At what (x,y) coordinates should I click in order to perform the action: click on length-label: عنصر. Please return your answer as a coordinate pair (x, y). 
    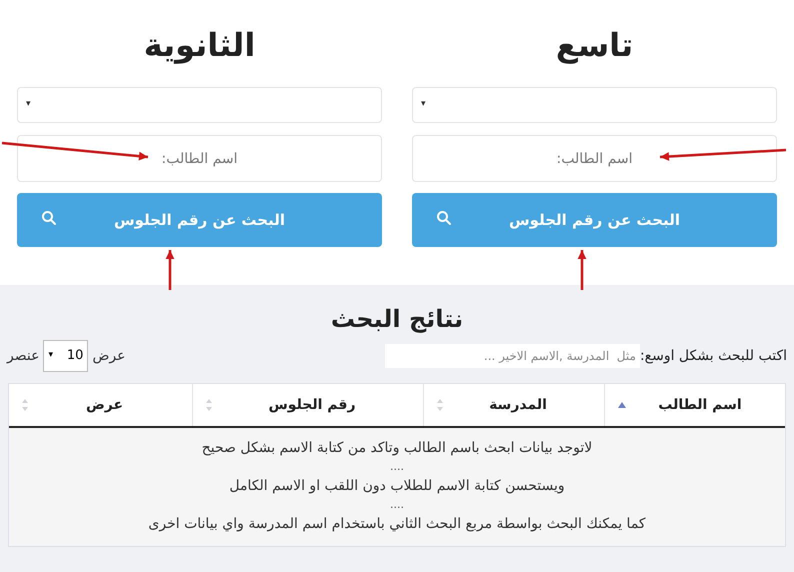
    Looking at the image, I should click on (23, 356).